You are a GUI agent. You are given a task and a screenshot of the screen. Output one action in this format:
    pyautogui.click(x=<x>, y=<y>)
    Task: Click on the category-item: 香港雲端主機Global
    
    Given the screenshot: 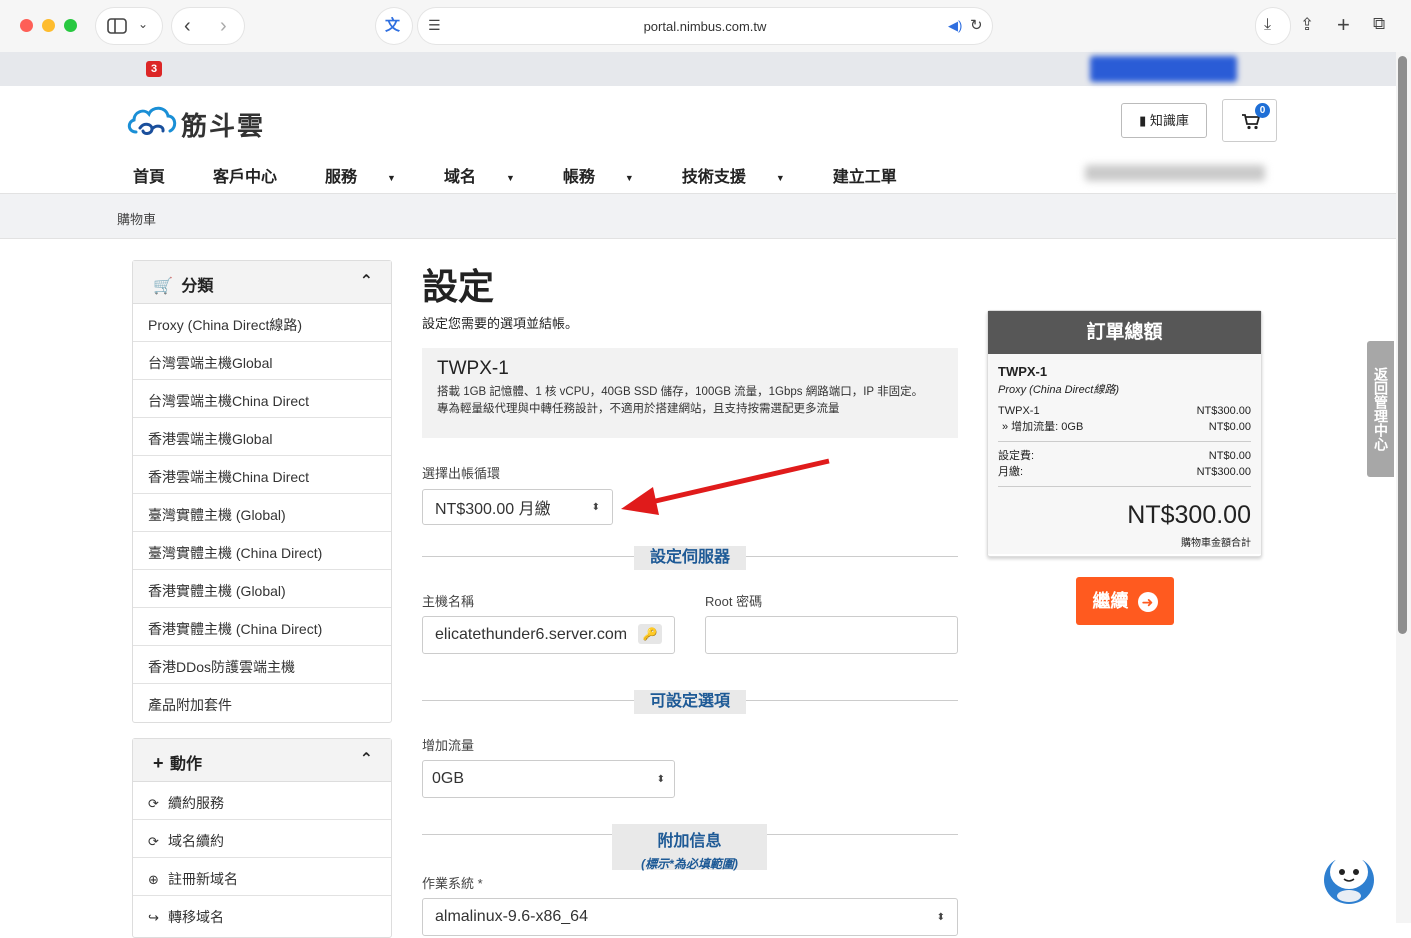 What is the action you would take?
    pyautogui.click(x=262, y=437)
    